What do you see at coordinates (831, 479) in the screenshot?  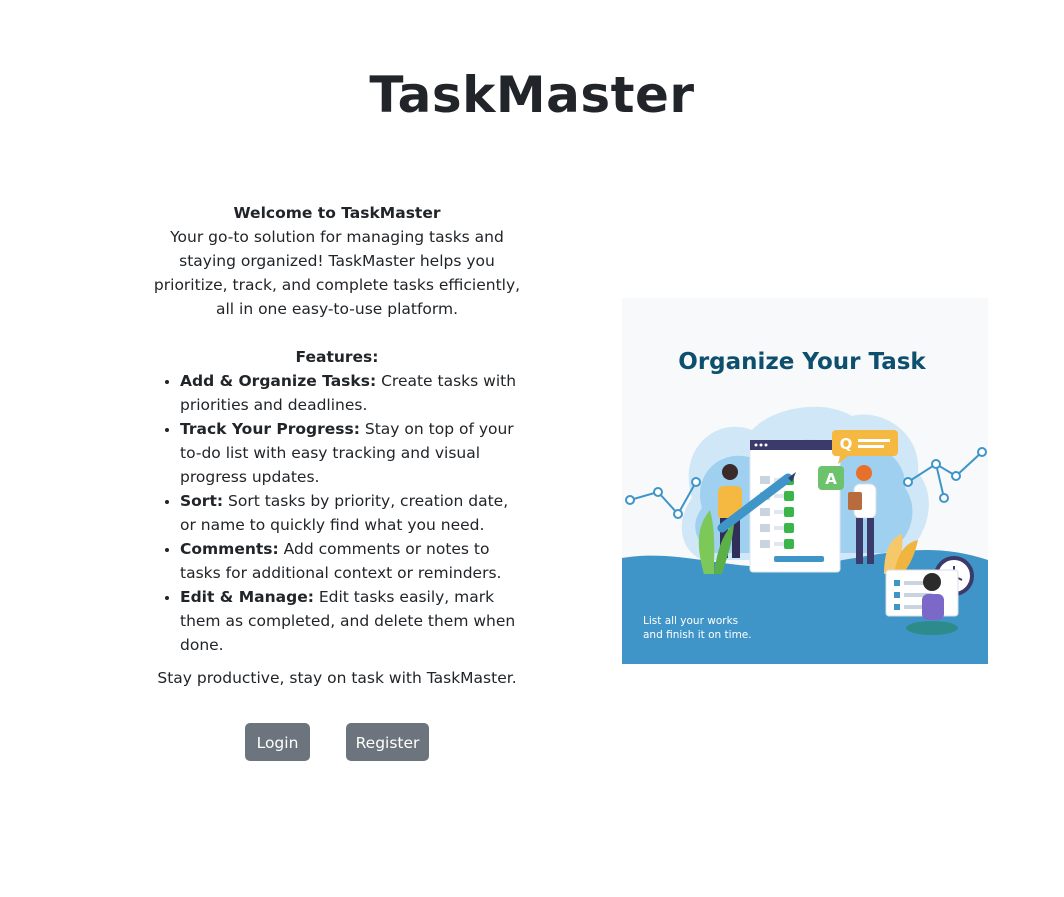 I see `a-bubble-letter: A` at bounding box center [831, 479].